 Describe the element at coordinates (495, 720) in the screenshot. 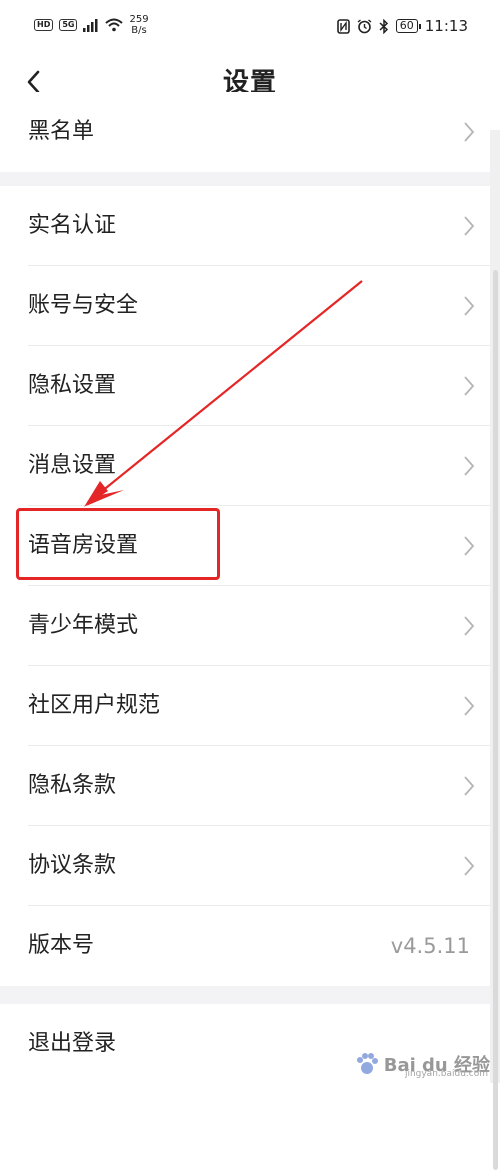

I see `scrollbar-thumb` at that location.